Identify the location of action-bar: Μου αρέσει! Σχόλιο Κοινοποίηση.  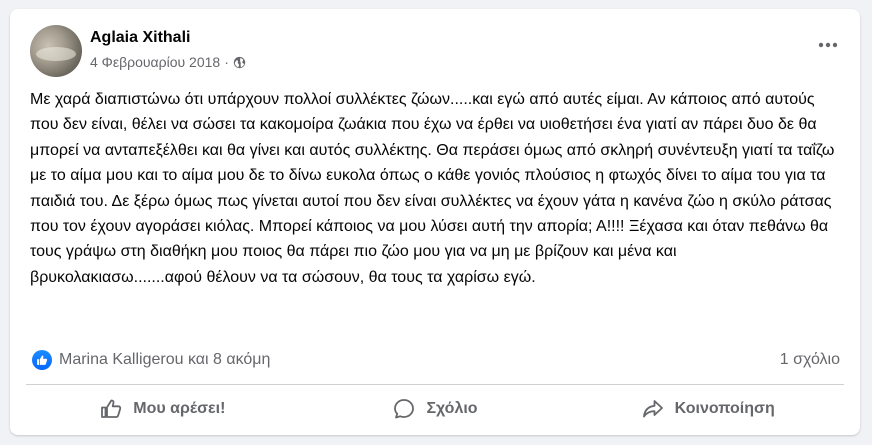
(435, 409).